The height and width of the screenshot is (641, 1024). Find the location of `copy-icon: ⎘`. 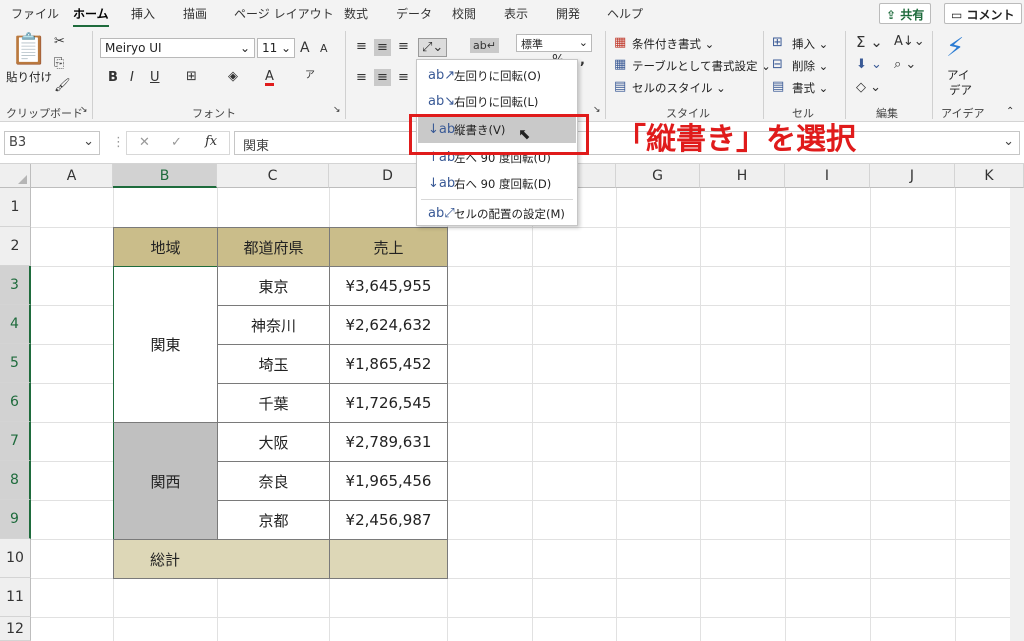

copy-icon: ⎘ is located at coordinates (59, 63).